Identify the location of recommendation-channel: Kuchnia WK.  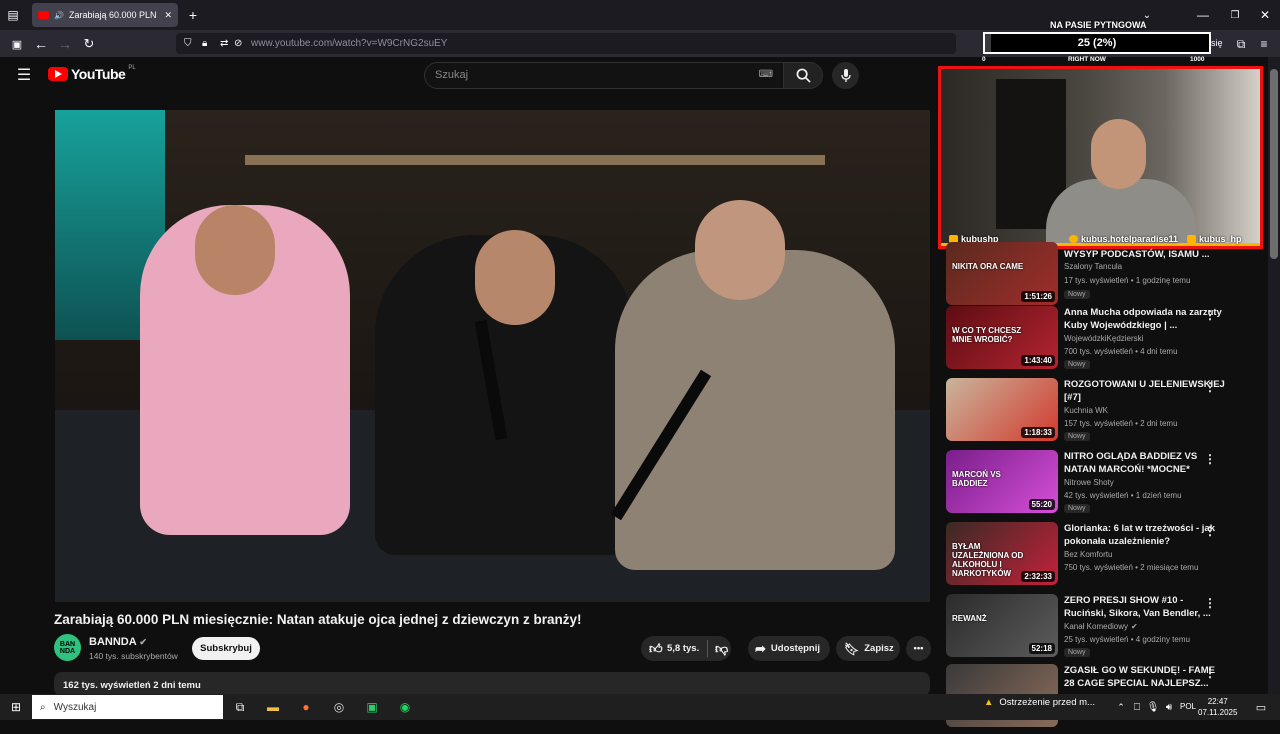
(1086, 410).